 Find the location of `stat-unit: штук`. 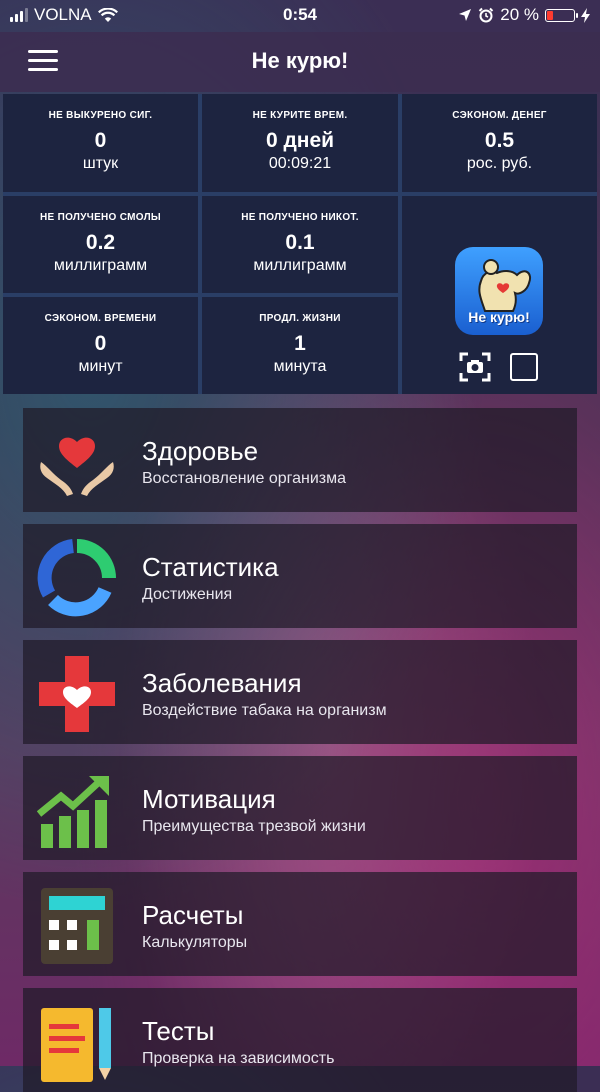

stat-unit: штук is located at coordinates (100, 163).